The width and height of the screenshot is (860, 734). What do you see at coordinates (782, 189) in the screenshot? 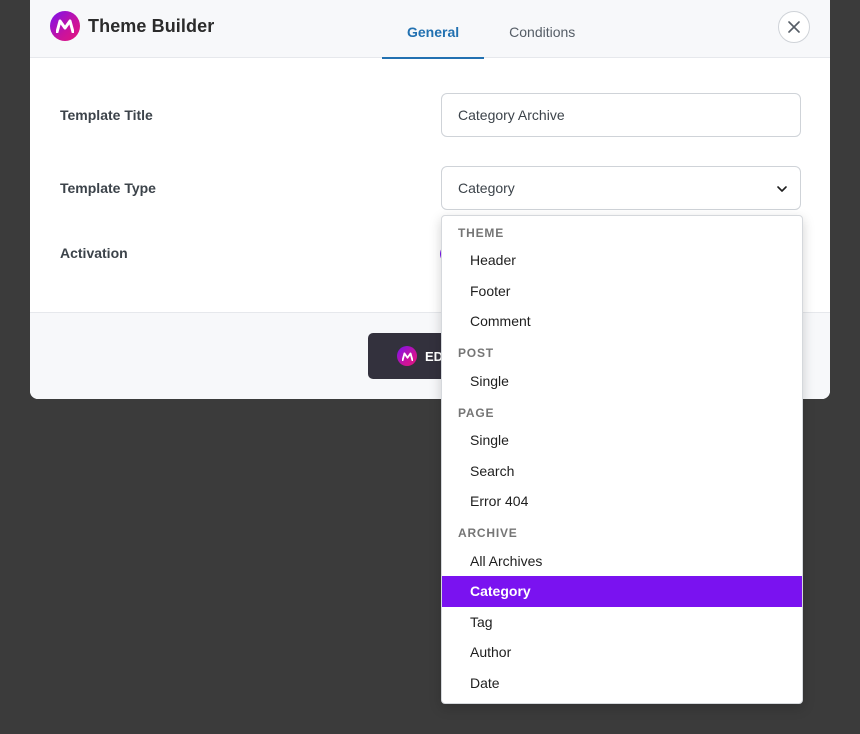
I see `chevron-down-icon` at bounding box center [782, 189].